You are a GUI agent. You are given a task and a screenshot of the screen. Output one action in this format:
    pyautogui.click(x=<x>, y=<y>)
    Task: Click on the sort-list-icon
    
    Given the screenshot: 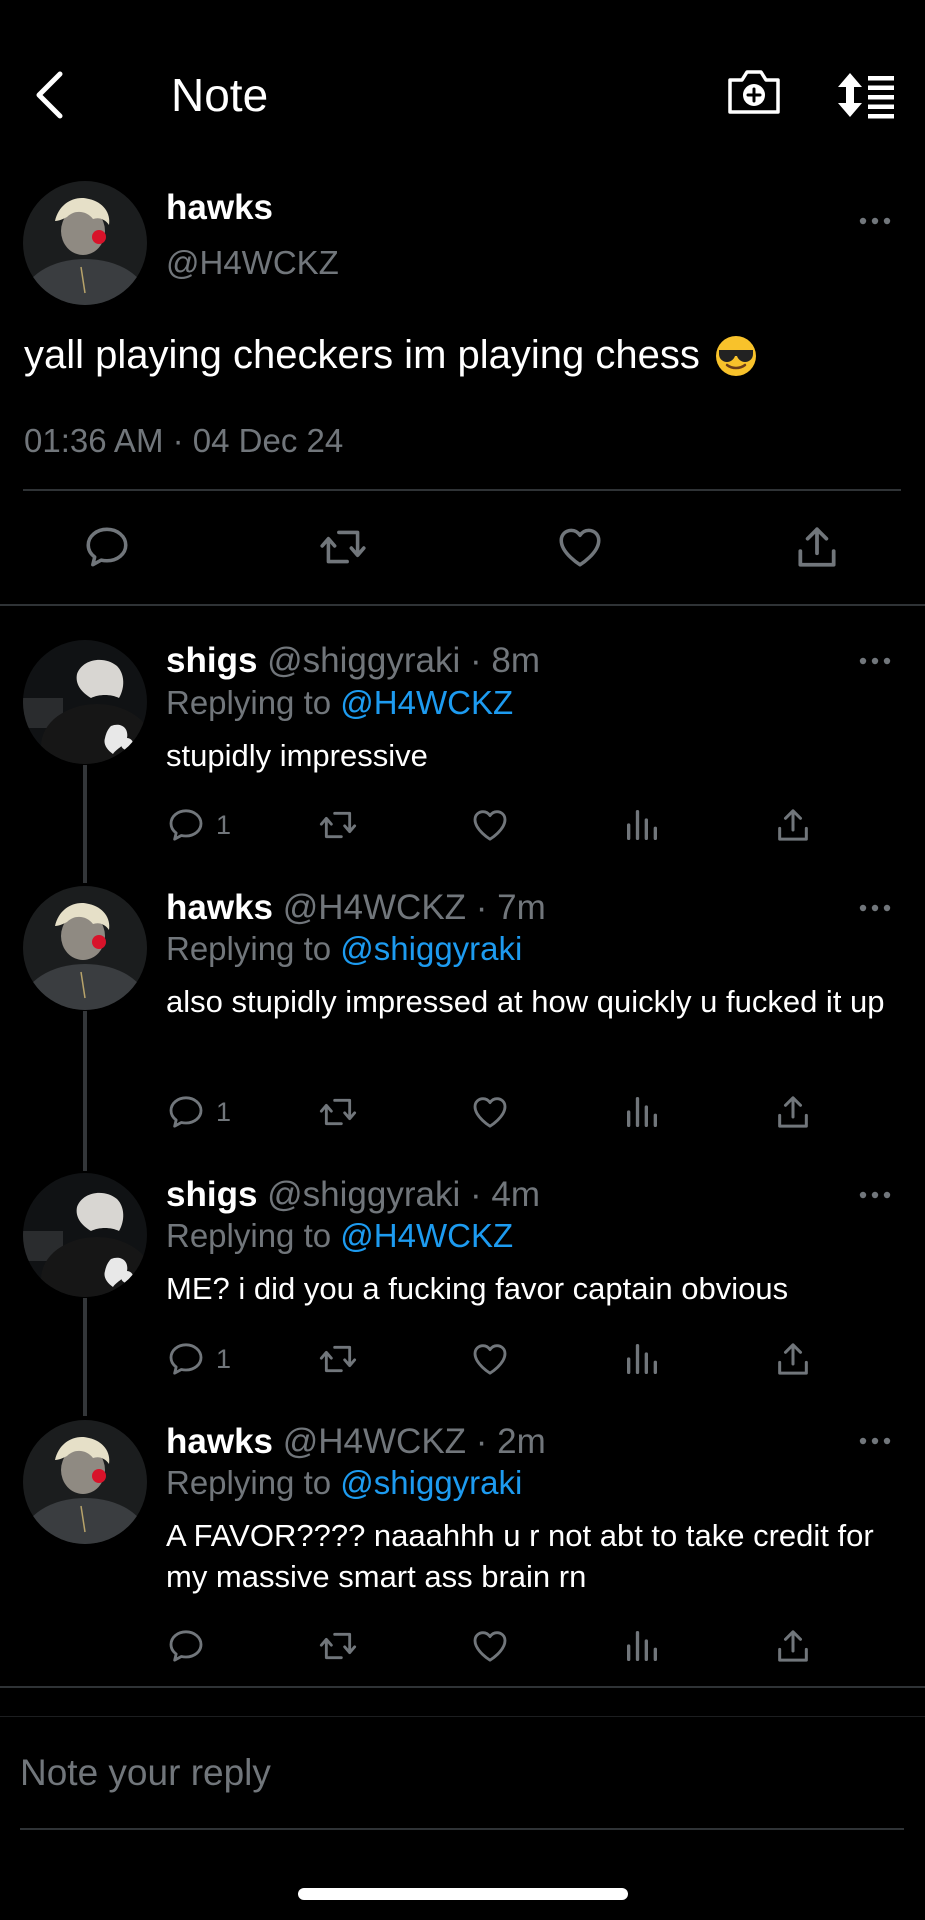 What is the action you would take?
    pyautogui.click(x=866, y=96)
    